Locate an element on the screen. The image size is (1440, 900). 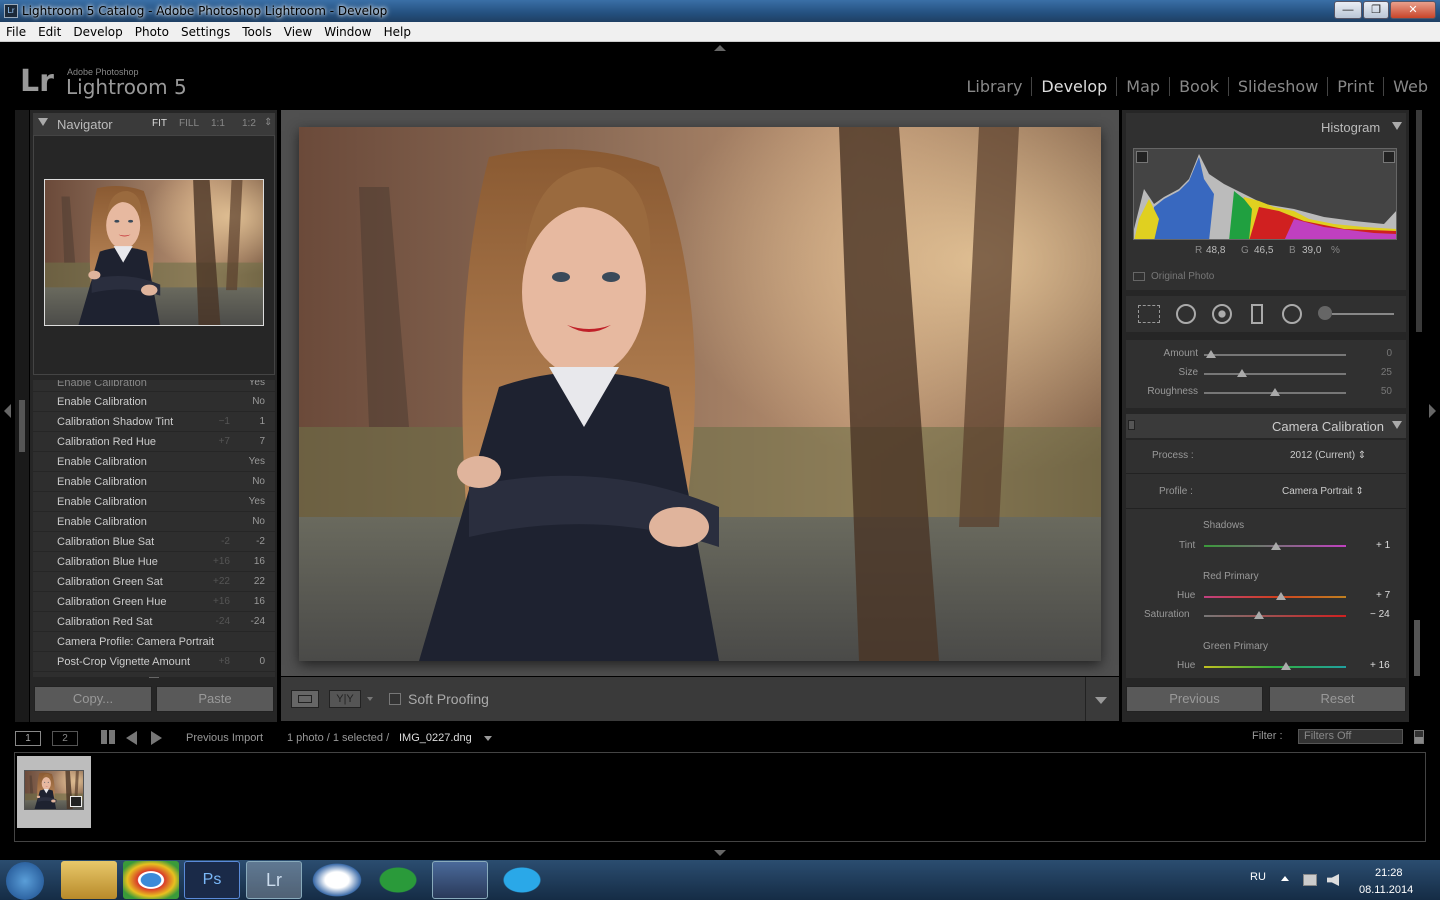
module-print: Print is located at coordinates (1356, 86).